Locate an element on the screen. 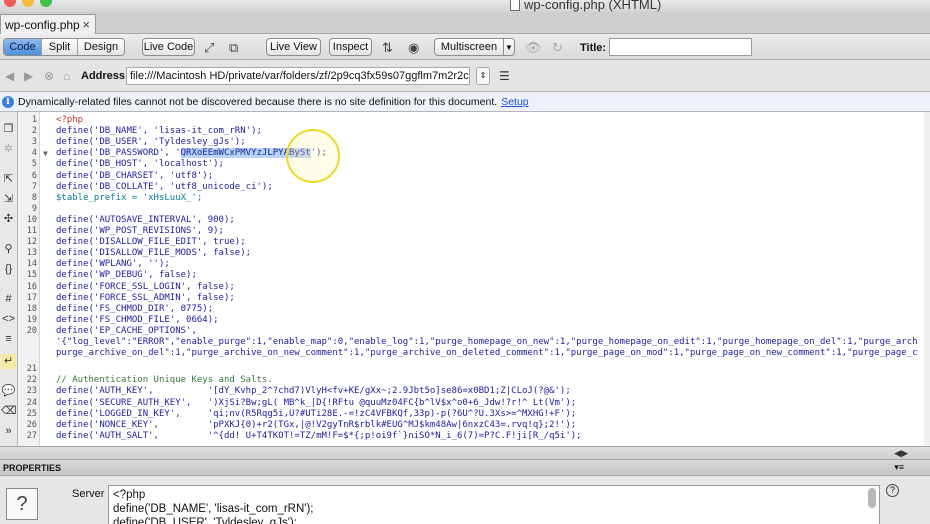  code-text: define('DISALLOW_FILE_MODS', false); is located at coordinates (154, 253).